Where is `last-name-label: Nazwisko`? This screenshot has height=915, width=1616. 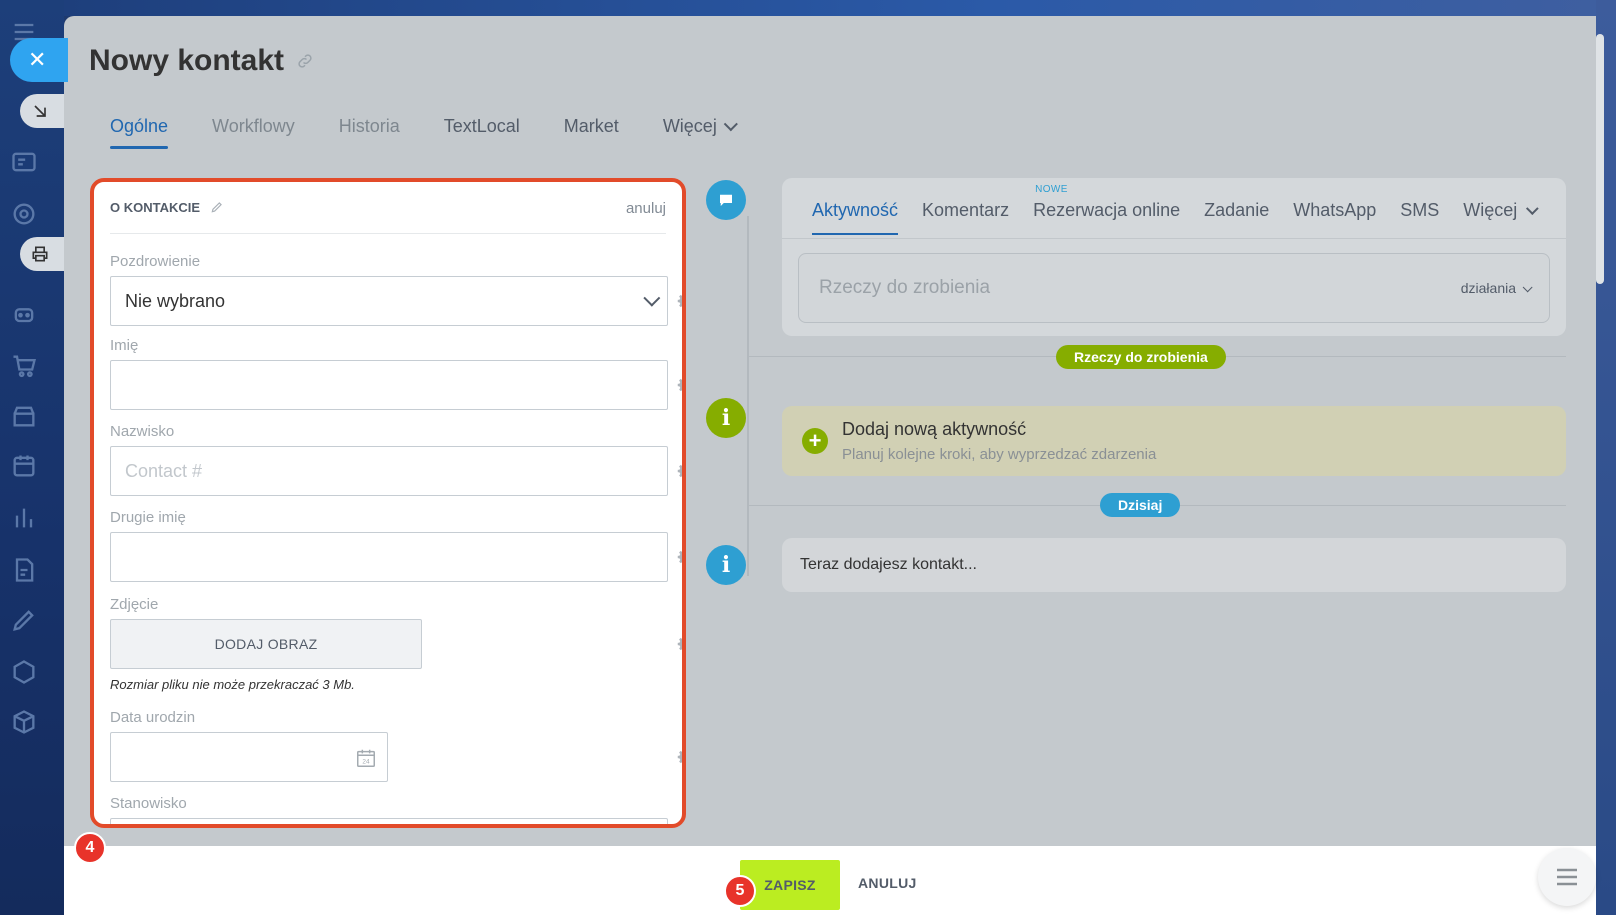
last-name-label: Nazwisko is located at coordinates (142, 431).